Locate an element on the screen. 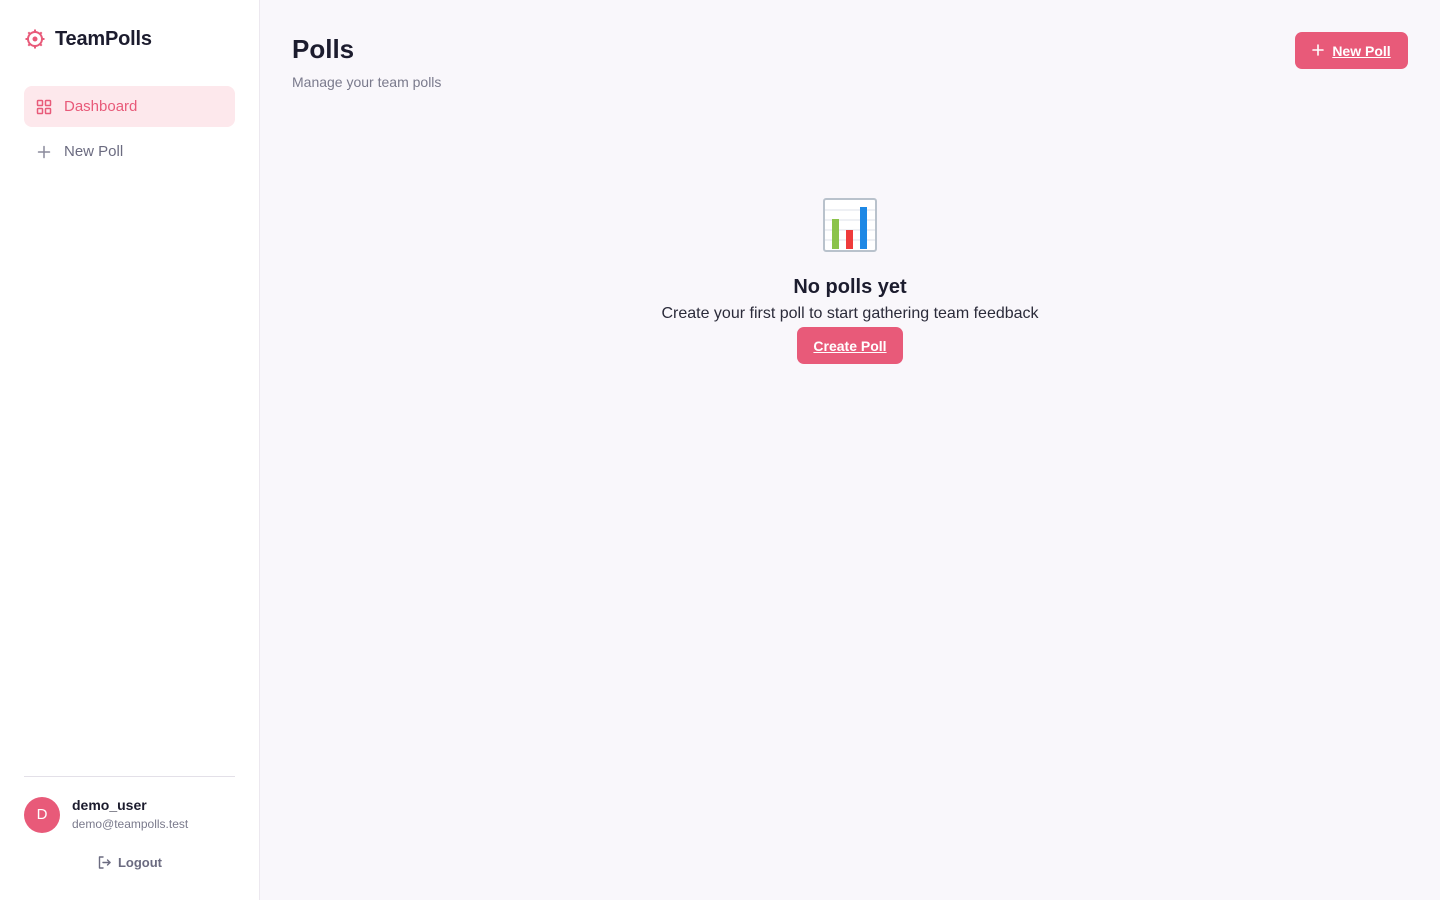  user-panel: D demo_user demo@teampolls.test Logout is located at coordinates (129, 823).